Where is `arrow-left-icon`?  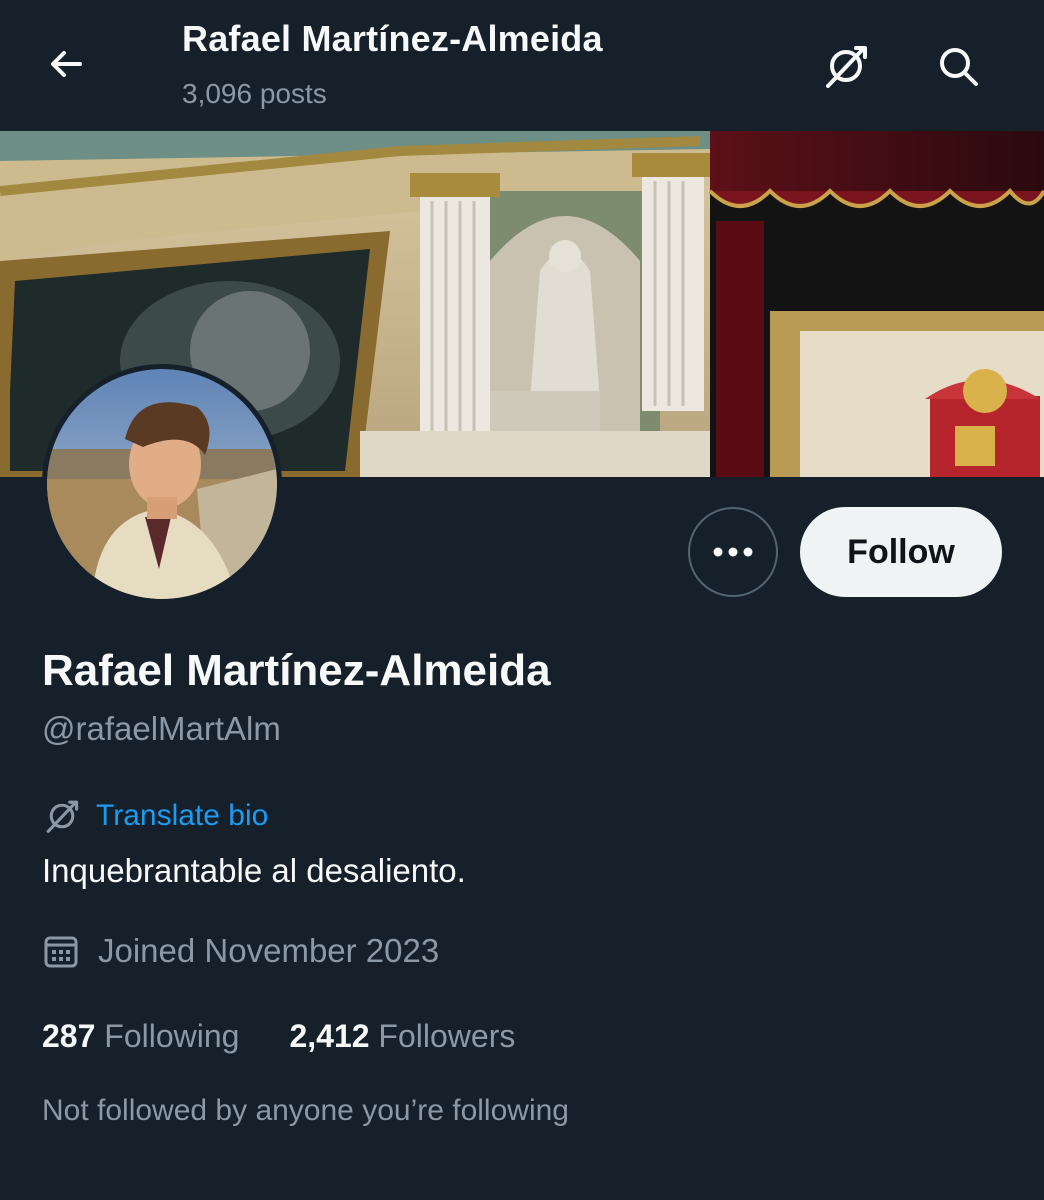 arrow-left-icon is located at coordinates (66, 64).